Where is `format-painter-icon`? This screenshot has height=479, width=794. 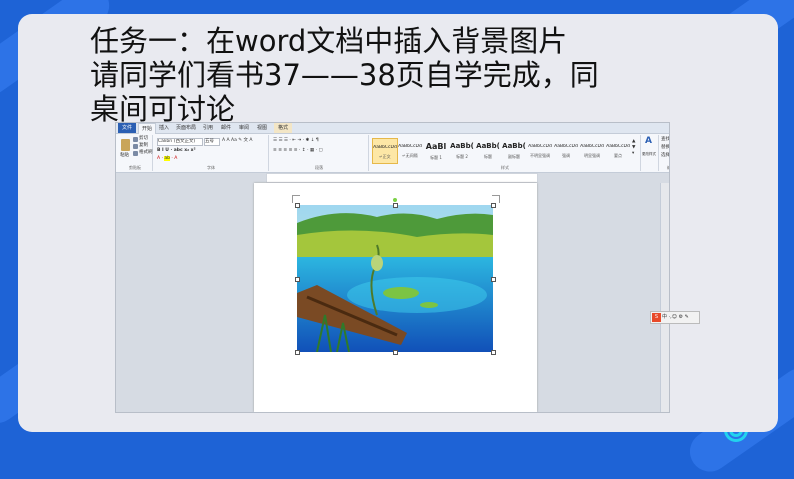
format-painter-icon is located at coordinates (135, 153).